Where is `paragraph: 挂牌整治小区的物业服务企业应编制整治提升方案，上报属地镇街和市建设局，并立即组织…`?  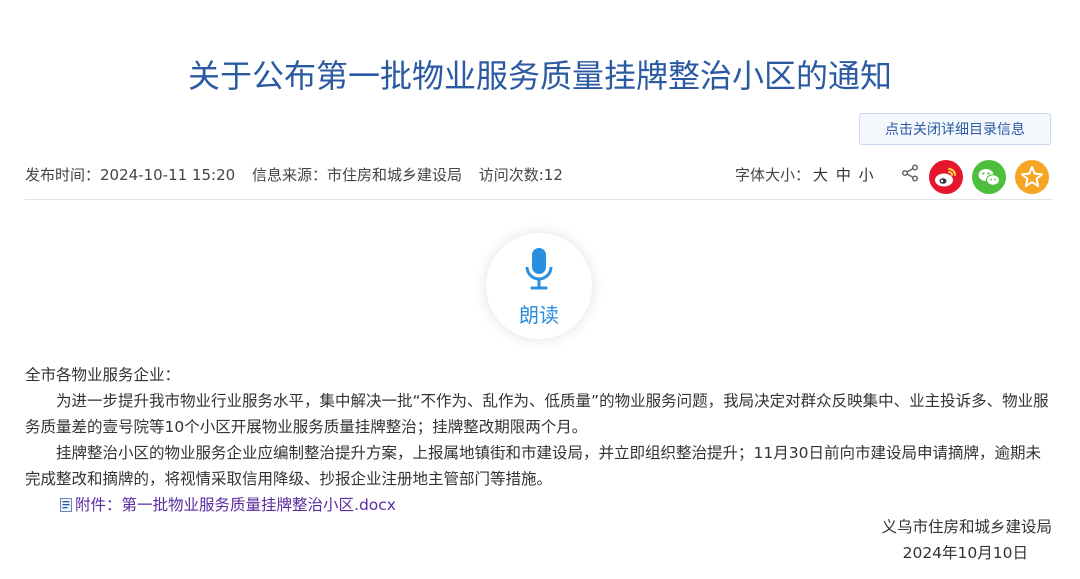
paragraph: 挂牌整治小区的物业服务企业应编制整治提升方案，上报属地镇街和市建设局，并立即组织… is located at coordinates (533, 466).